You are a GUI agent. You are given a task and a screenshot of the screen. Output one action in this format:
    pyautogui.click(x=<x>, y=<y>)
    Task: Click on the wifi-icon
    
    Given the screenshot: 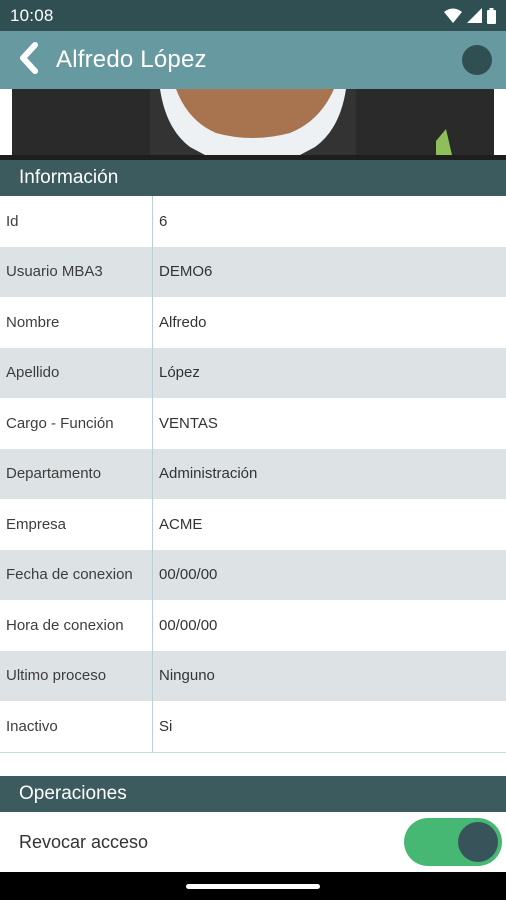 What is the action you would take?
    pyautogui.click(x=453, y=15)
    